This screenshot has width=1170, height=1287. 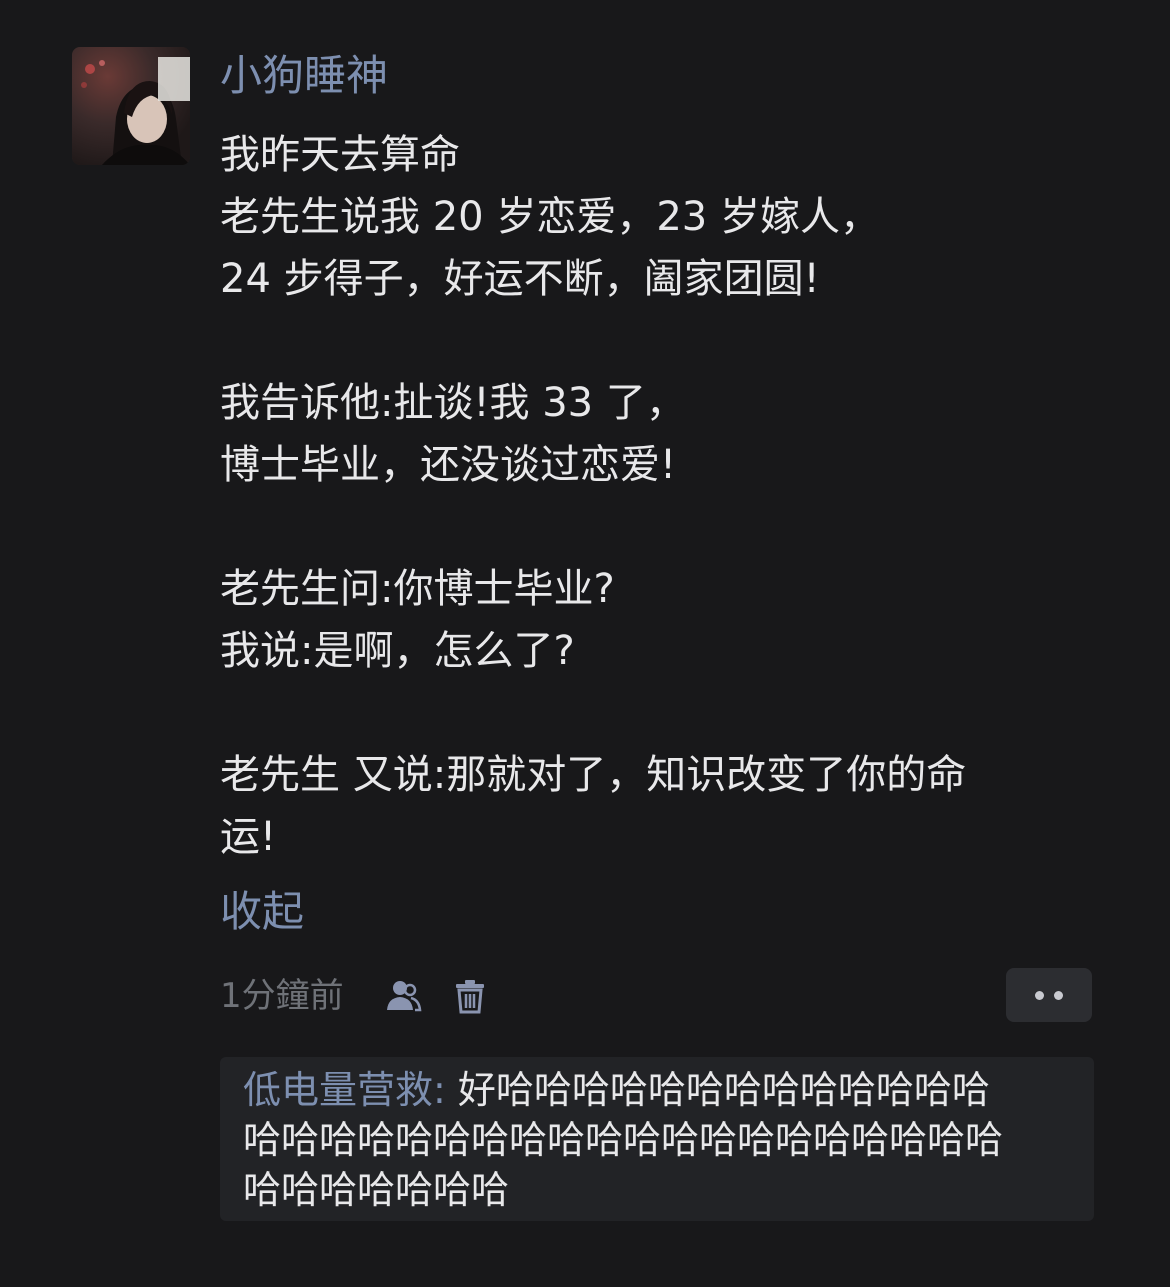 What do you see at coordinates (593, 775) in the screenshot?
I see `post-line: 老先生 又说:那就对了，知识改变了你的命` at bounding box center [593, 775].